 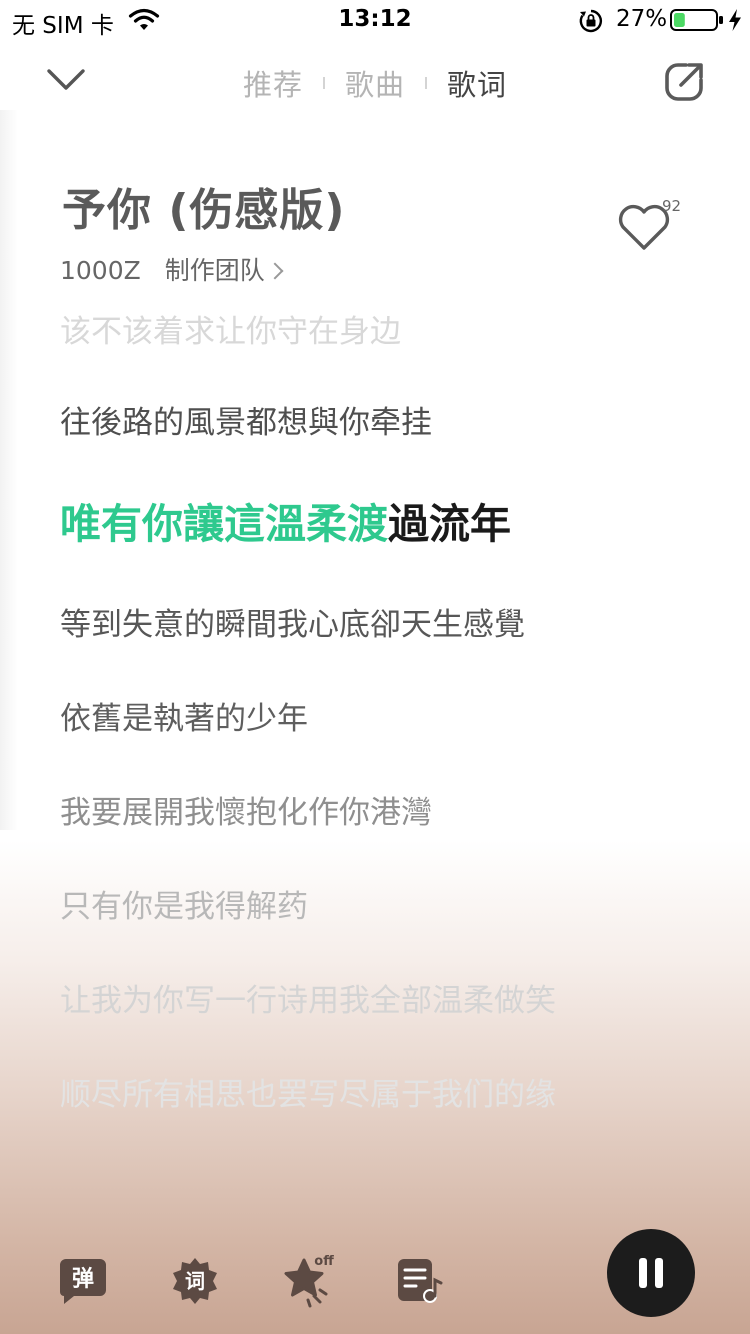 What do you see at coordinates (735, 20) in the screenshot?
I see `charging-bolt-icon` at bounding box center [735, 20].